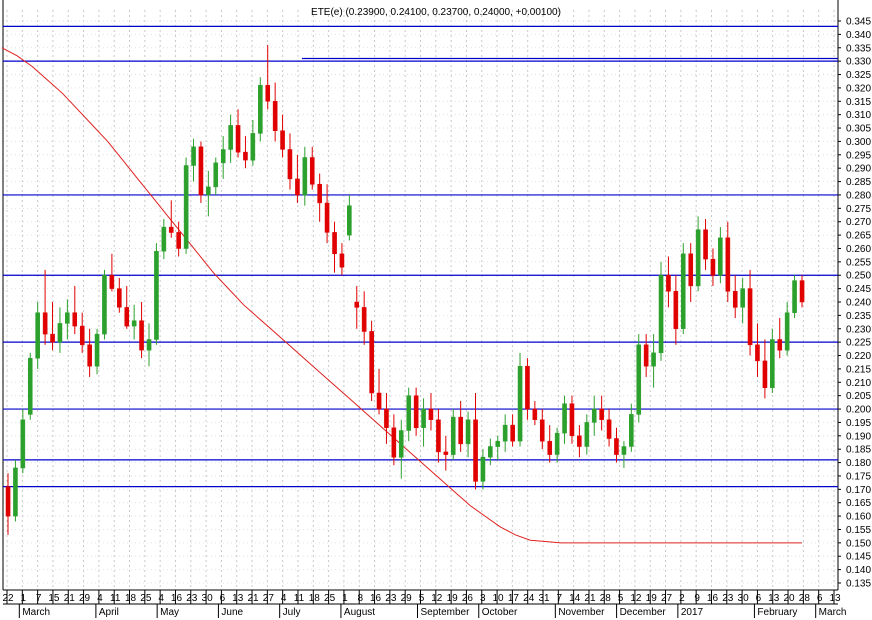 The image size is (872, 620). What do you see at coordinates (858, 570) in the screenshot?
I see `y-tick-label: 0.140` at bounding box center [858, 570].